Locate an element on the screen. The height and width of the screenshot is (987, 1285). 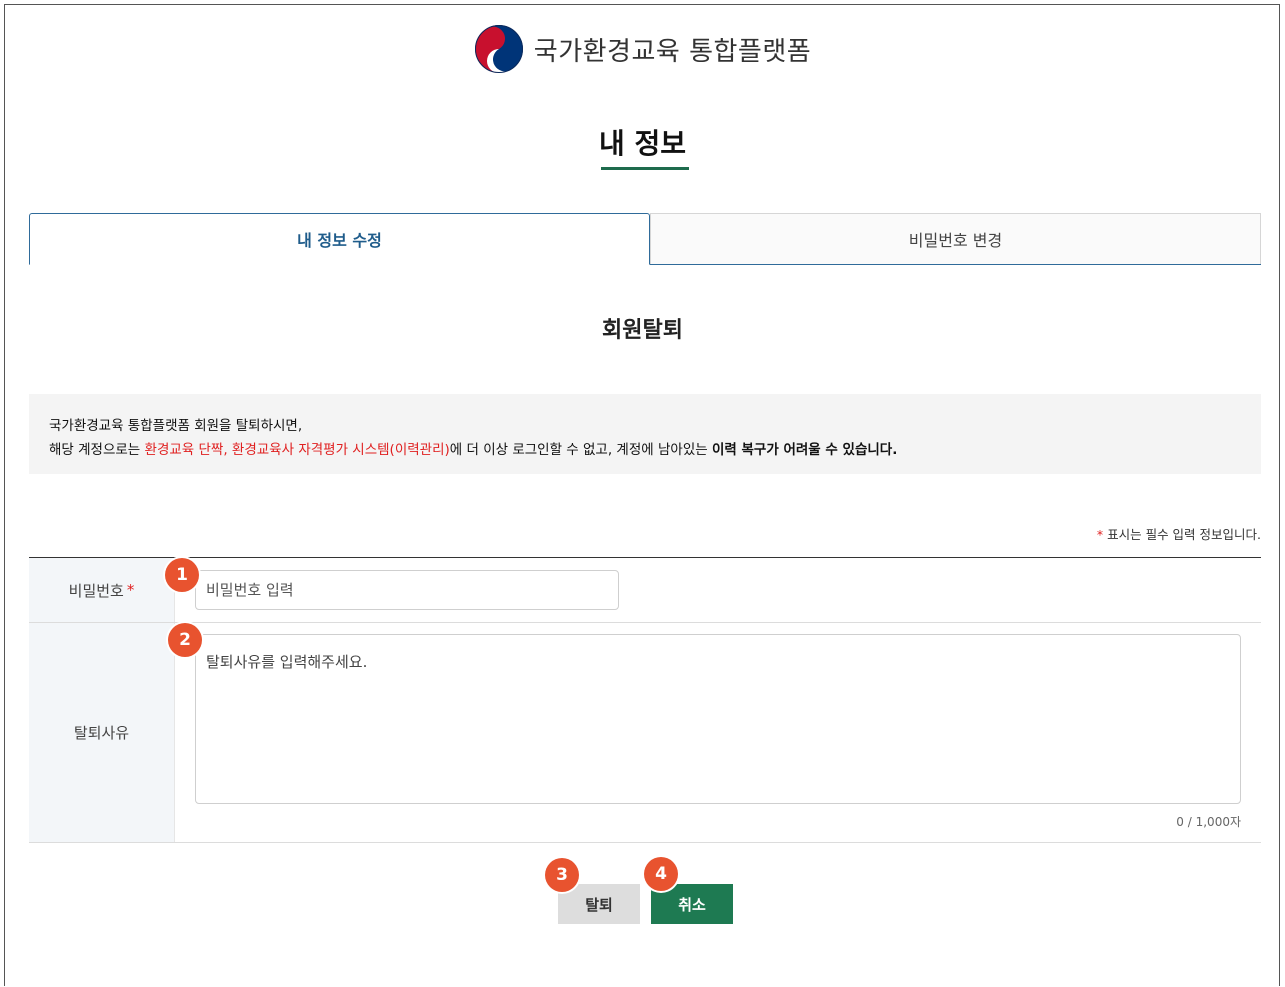
title-underline is located at coordinates (645, 168).